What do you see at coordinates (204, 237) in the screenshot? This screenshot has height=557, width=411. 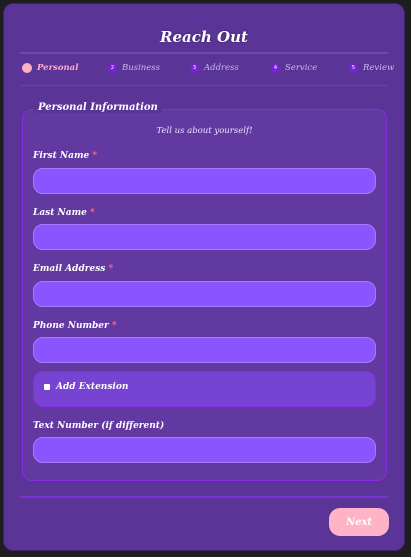 I see `last-name-input` at bounding box center [204, 237].